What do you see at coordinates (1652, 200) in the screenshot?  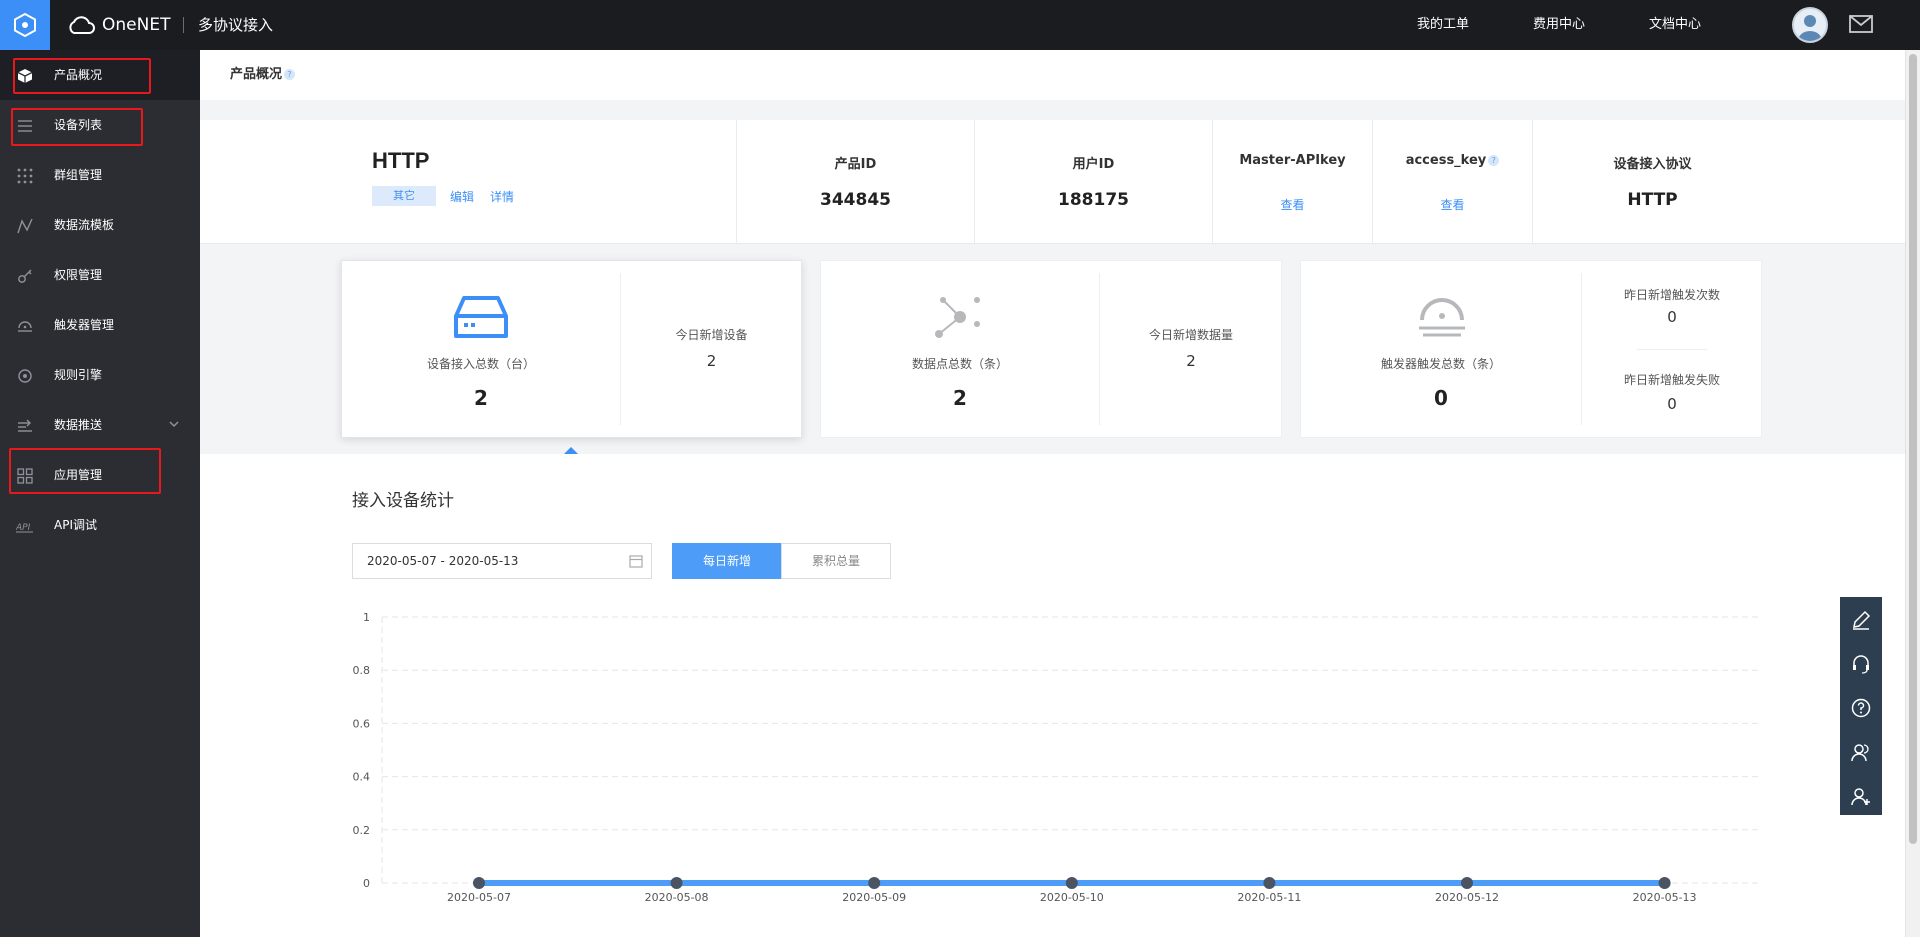 I see `field-value: HTTP` at bounding box center [1652, 200].